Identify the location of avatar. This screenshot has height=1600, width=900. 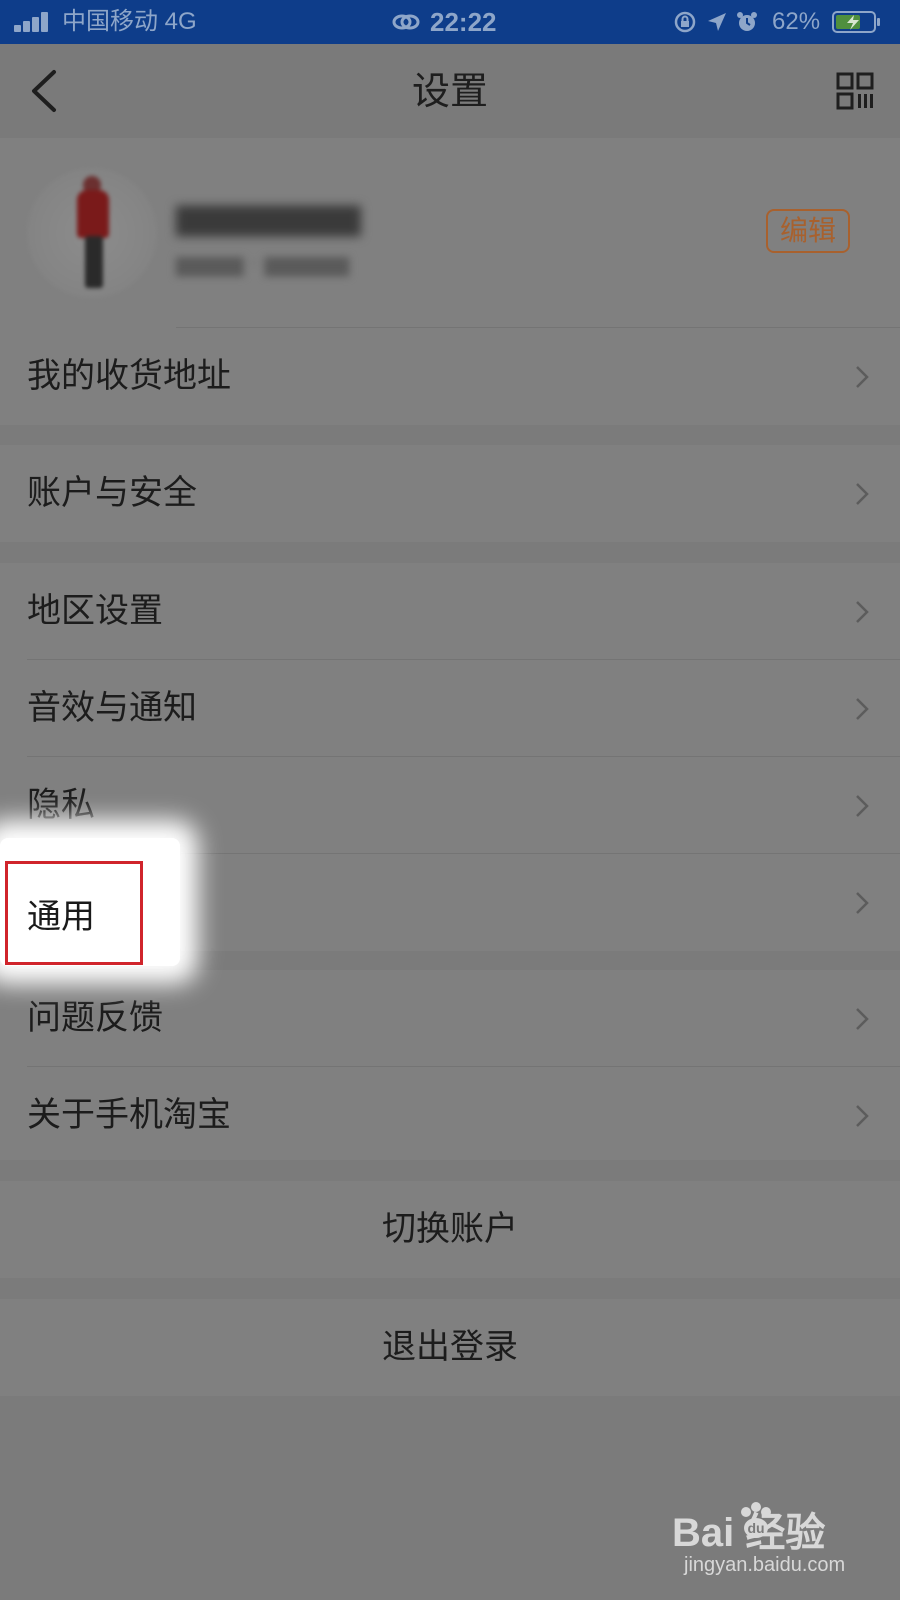
(92, 233).